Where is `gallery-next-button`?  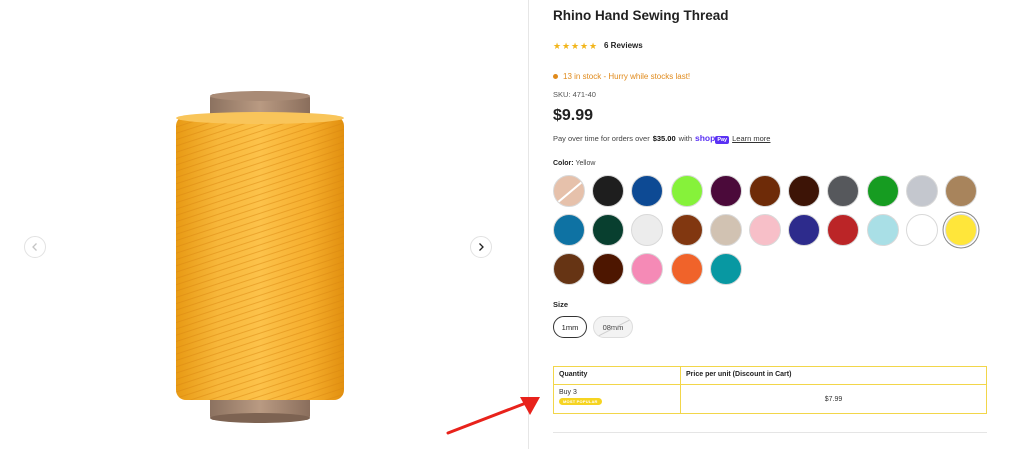 gallery-next-button is located at coordinates (481, 247).